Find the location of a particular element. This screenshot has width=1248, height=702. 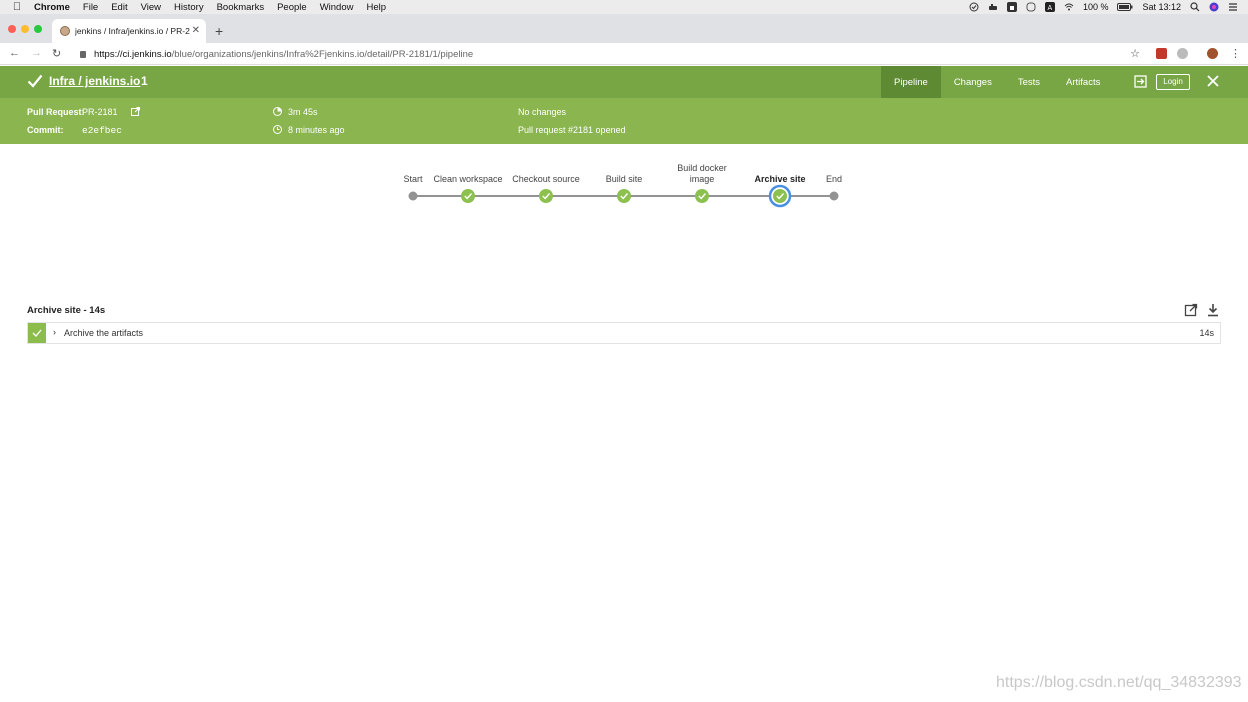

menu-people: People is located at coordinates (292, 7).